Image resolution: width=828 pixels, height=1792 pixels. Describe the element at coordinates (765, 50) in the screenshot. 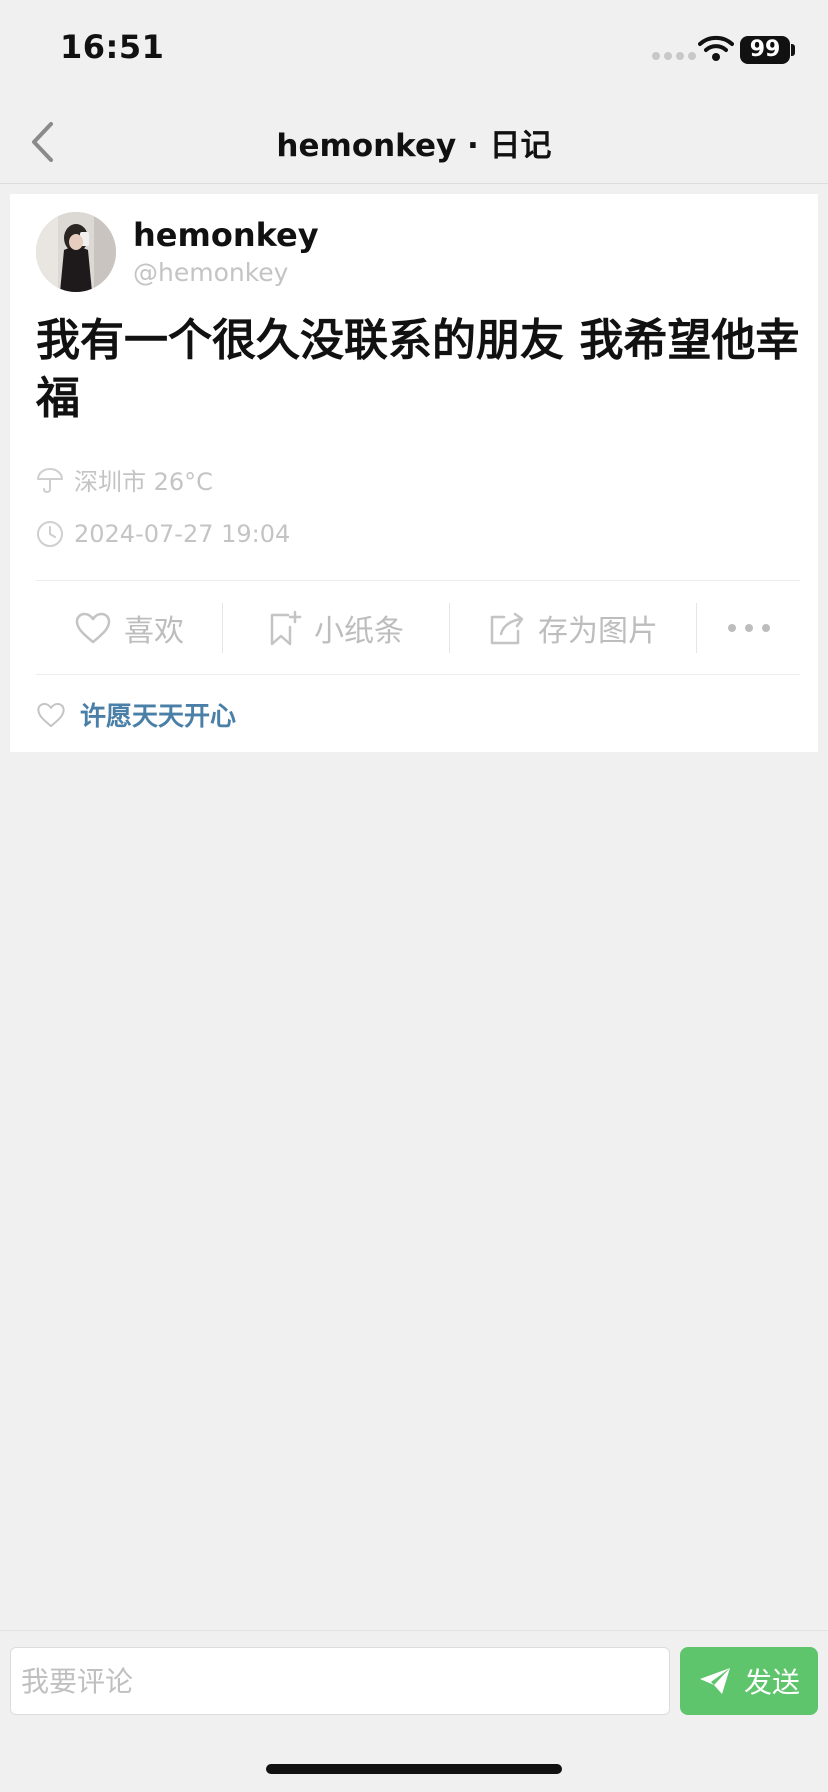

I see `battery-indicator: 99` at that location.